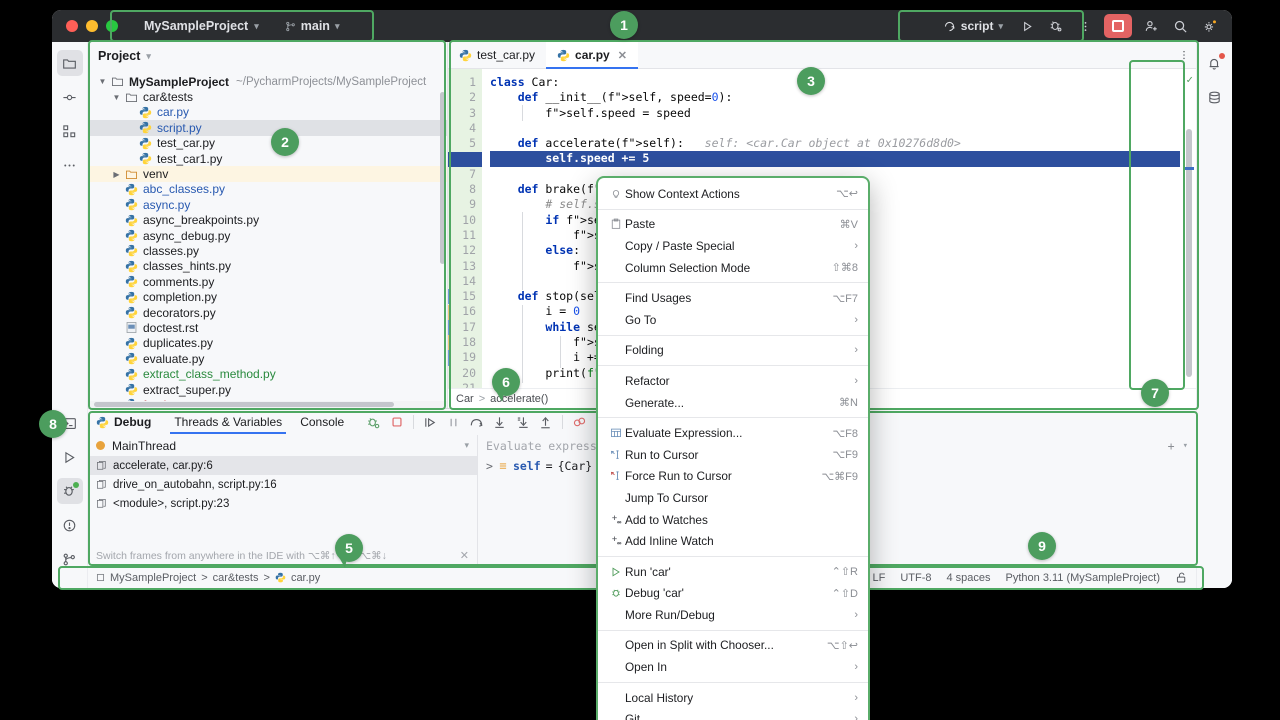  I want to click on editor-tab: test_car.py, so click(497, 55).